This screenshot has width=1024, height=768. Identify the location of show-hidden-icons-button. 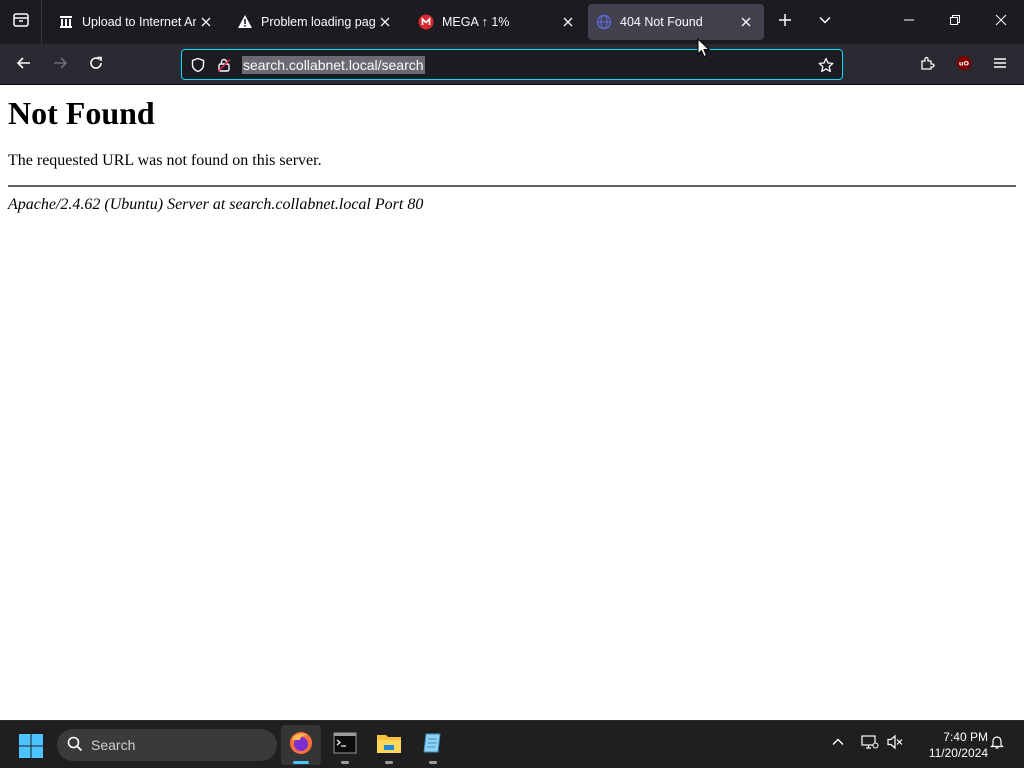
(838, 744).